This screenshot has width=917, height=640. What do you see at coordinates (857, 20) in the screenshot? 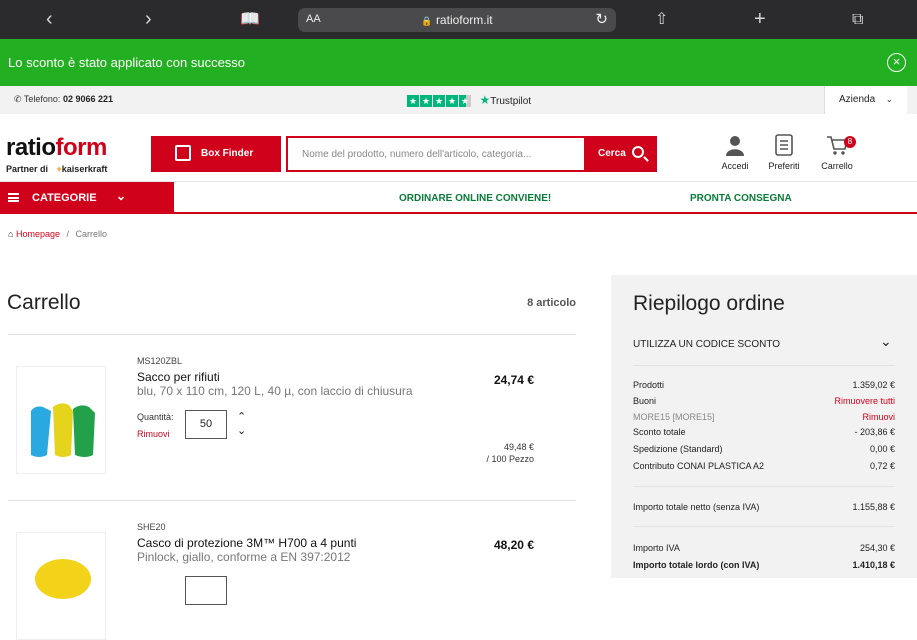
I see `tabs-icon: ⧉` at bounding box center [857, 20].